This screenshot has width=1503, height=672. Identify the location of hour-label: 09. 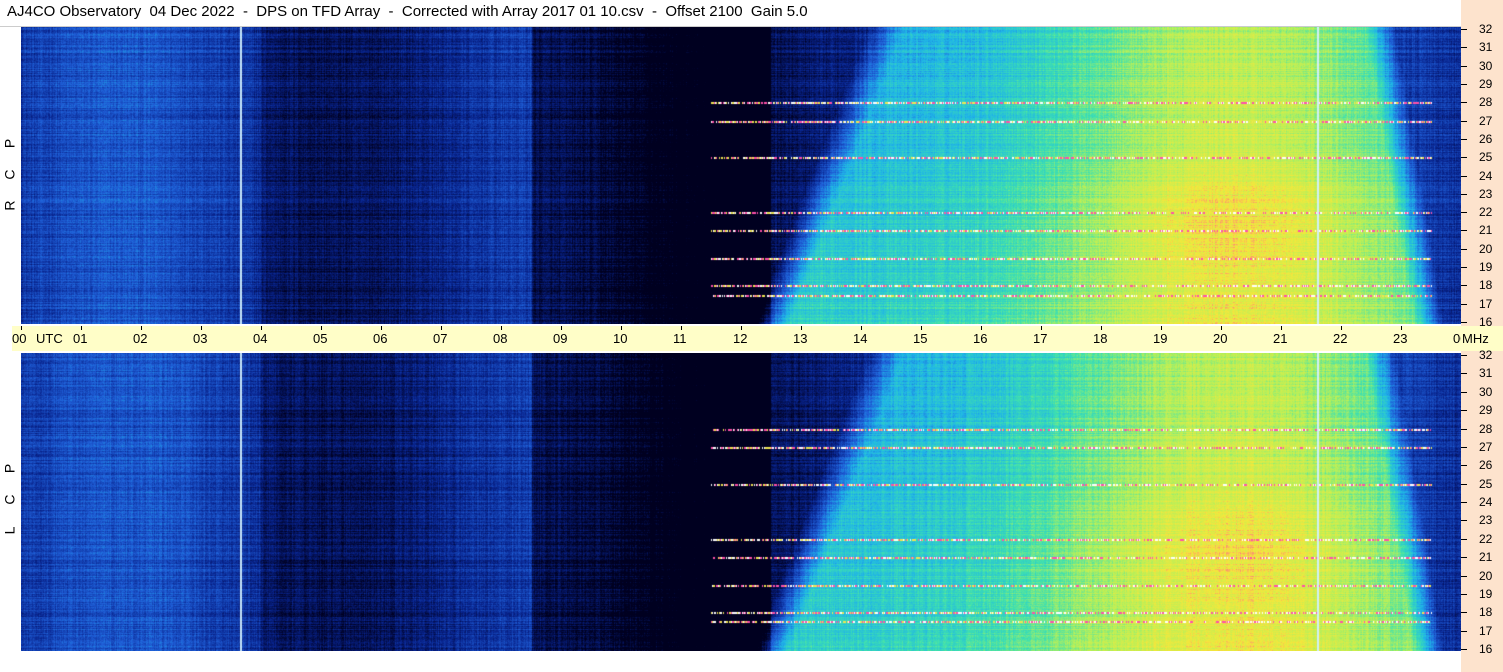
(560, 338).